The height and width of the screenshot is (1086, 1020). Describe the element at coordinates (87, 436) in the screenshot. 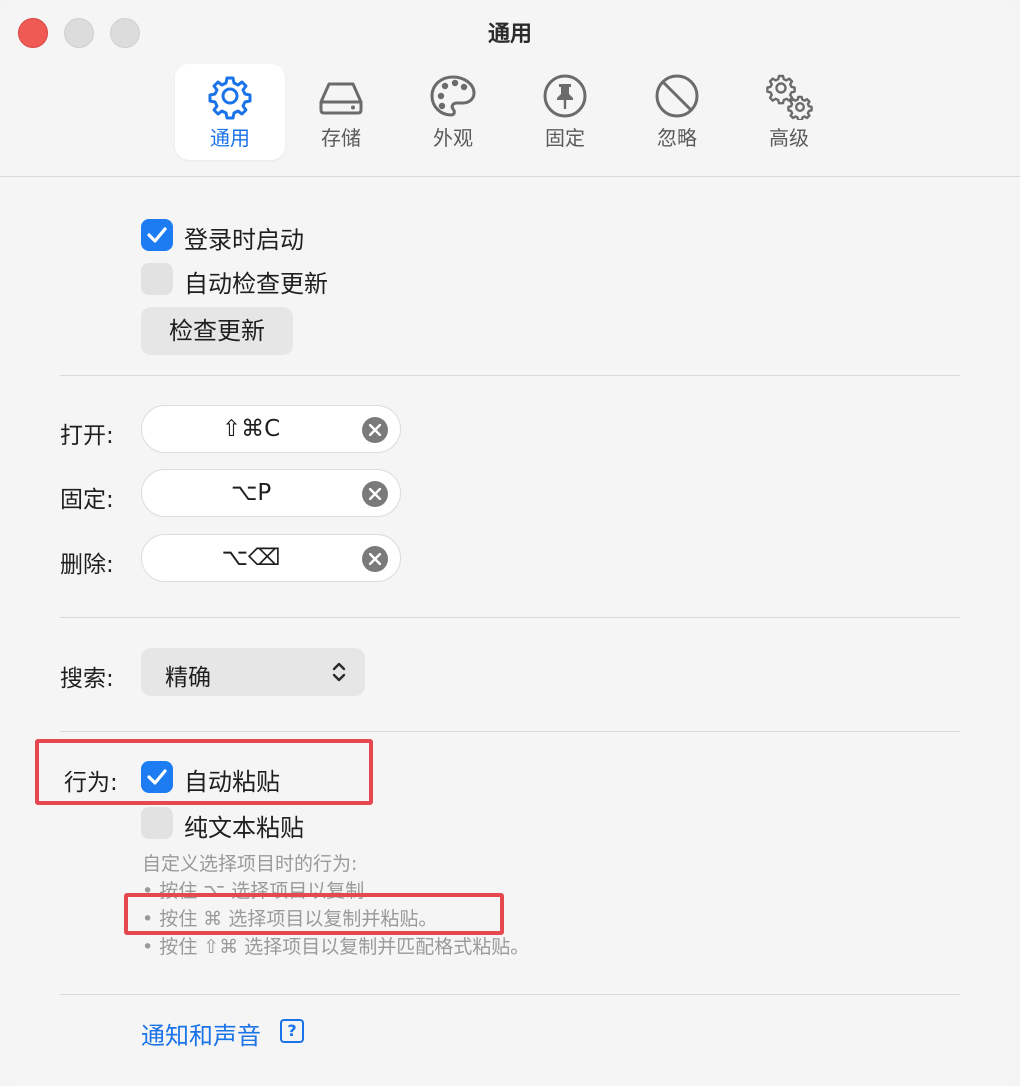

I see `open-shortcut-label: 打开:` at that location.